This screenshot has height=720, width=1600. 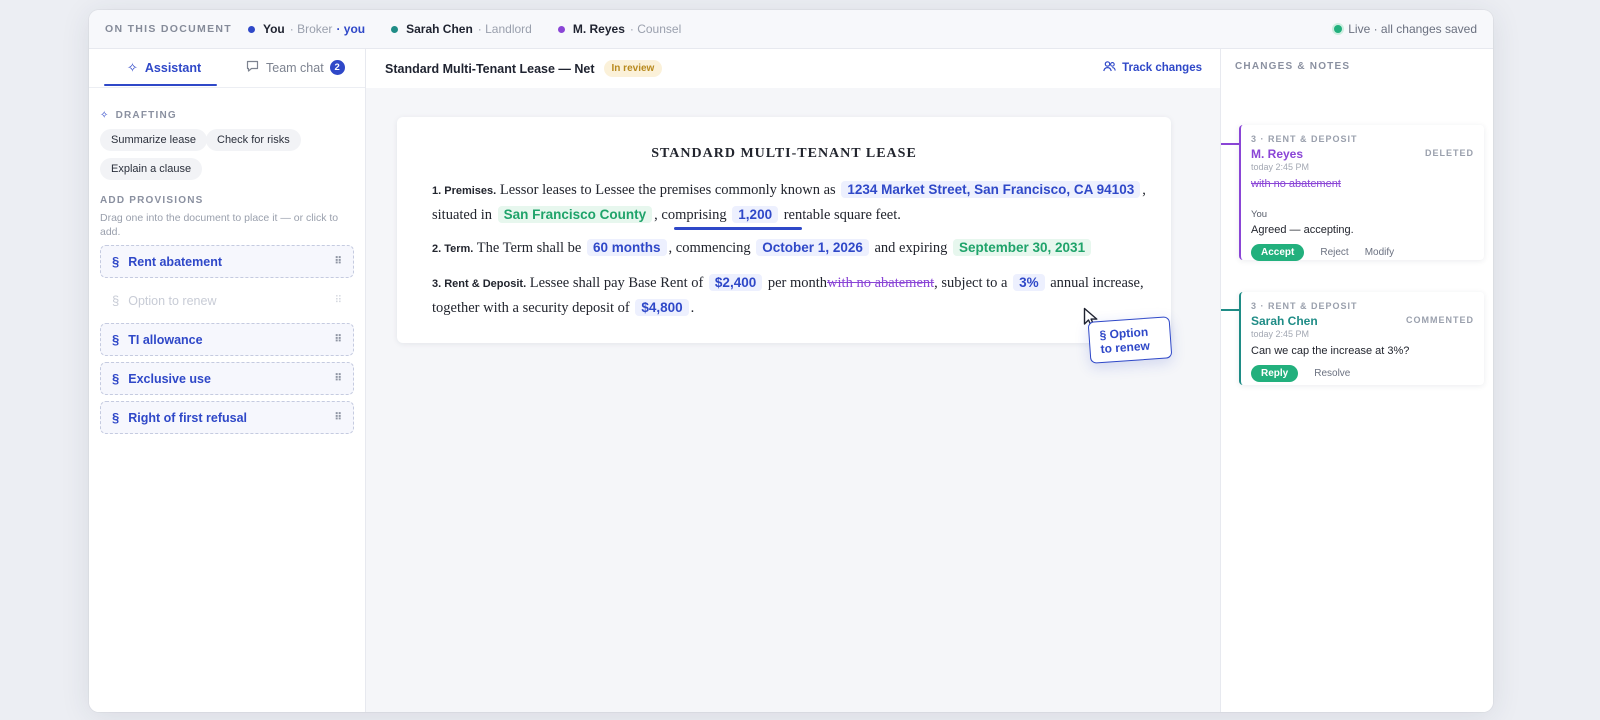 I want to click on clause-text: ., so click(x=692, y=308).